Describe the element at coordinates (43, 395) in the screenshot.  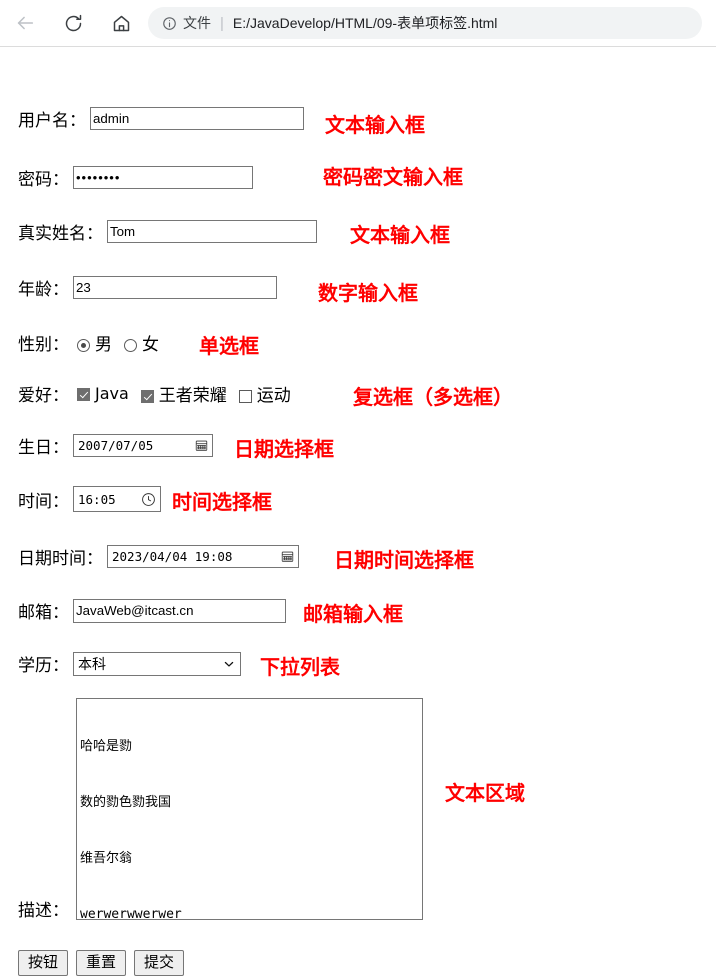
I see `hobby-label: 爱好：` at that location.